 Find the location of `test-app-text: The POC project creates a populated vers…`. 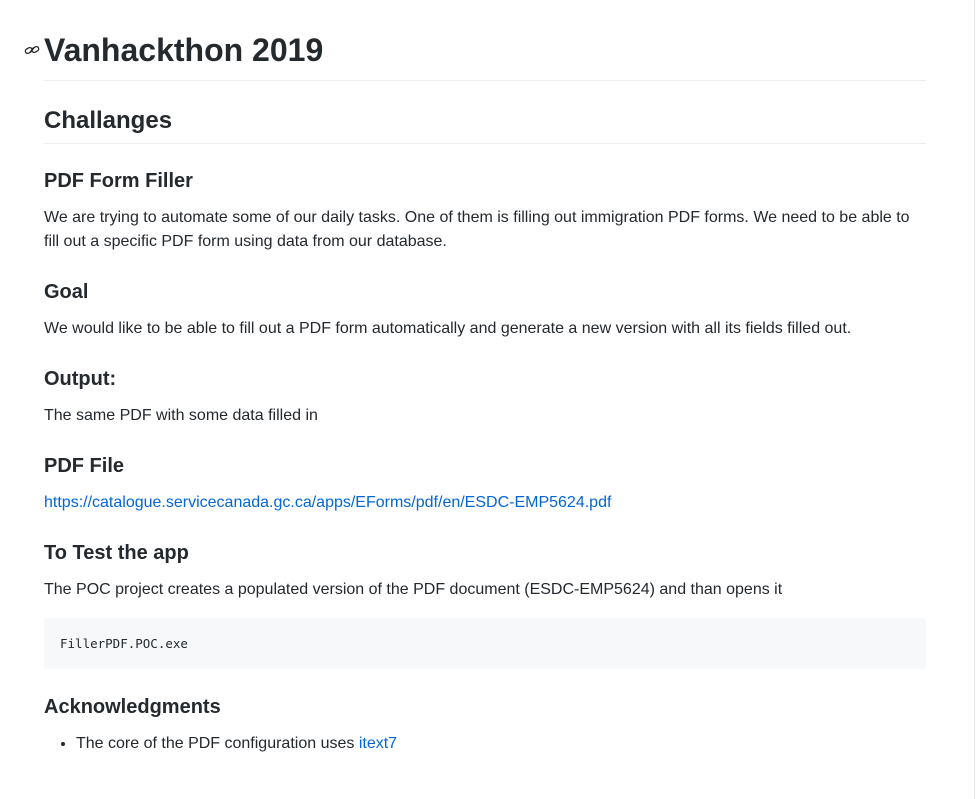

test-app-text: The POC project creates a populated vers… is located at coordinates (413, 589).